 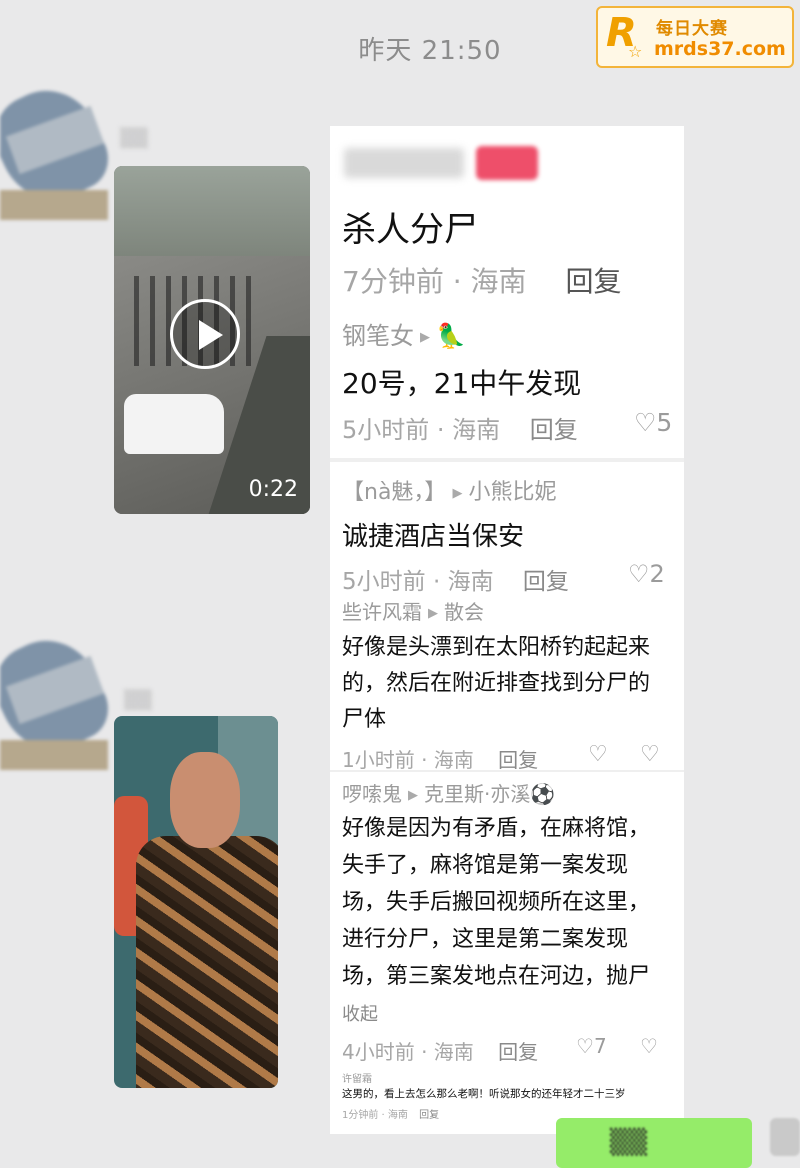 I want to click on video-duration: 0:22, so click(x=273, y=489).